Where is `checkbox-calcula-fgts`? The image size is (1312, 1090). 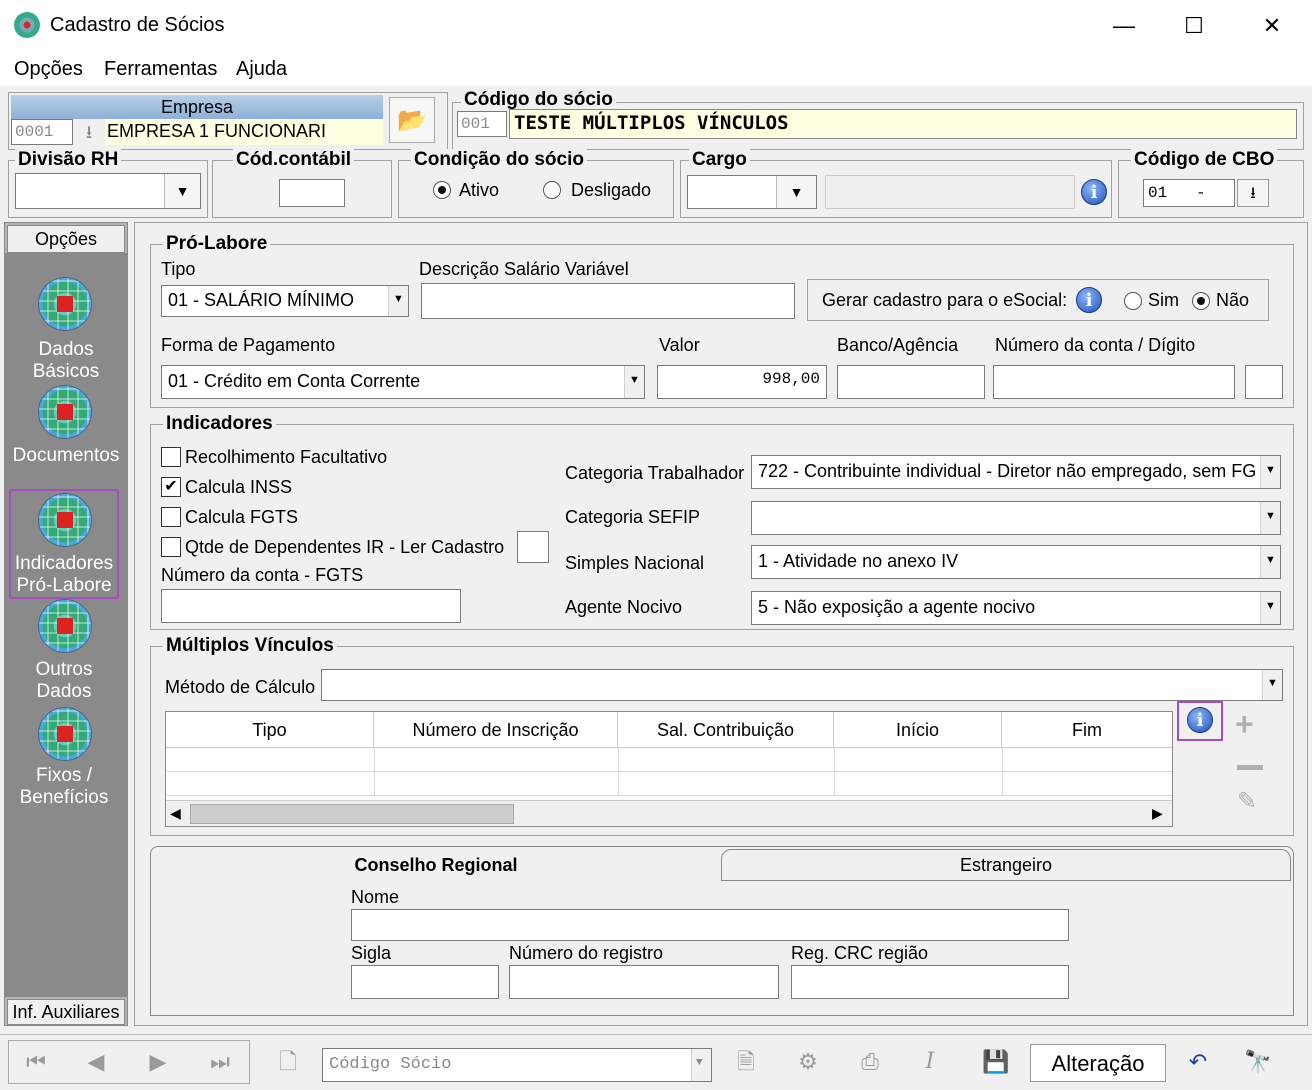 checkbox-calcula-fgts is located at coordinates (171, 517).